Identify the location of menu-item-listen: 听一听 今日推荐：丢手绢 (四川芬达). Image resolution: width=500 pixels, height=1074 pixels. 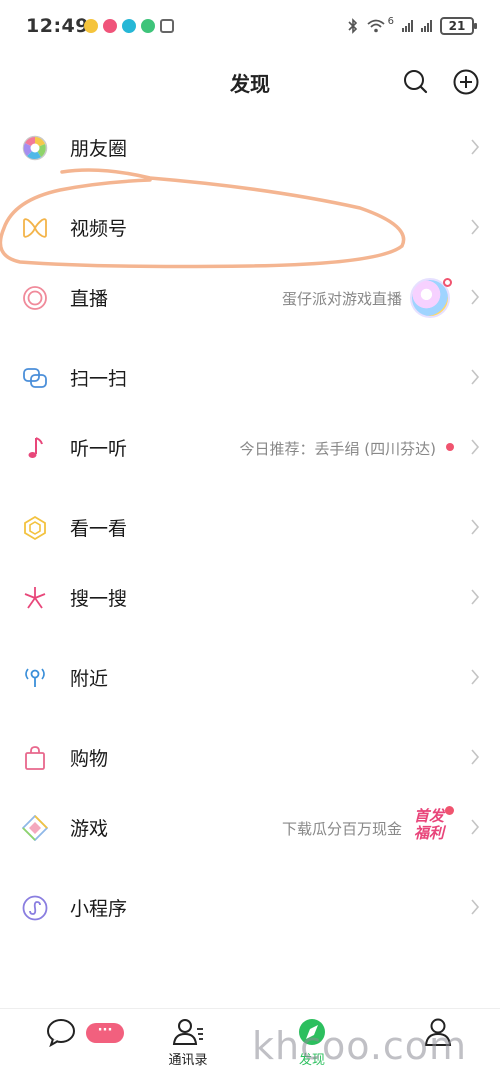
(250, 447).